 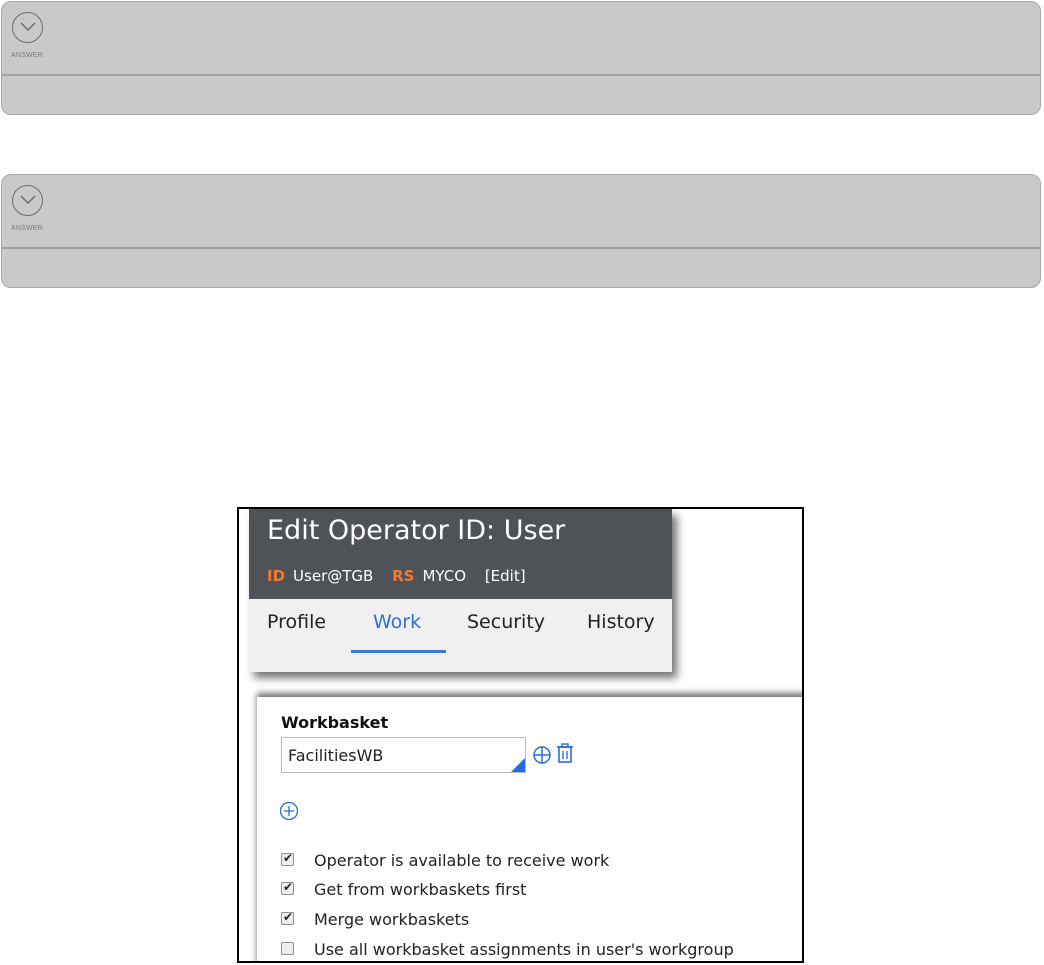 I want to click on workbasket-value: FacilitiesWB, so click(x=336, y=755).